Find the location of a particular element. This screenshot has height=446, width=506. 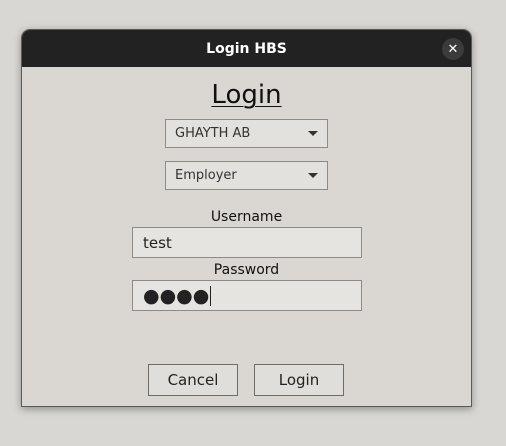

login-button: Login is located at coordinates (299, 380).